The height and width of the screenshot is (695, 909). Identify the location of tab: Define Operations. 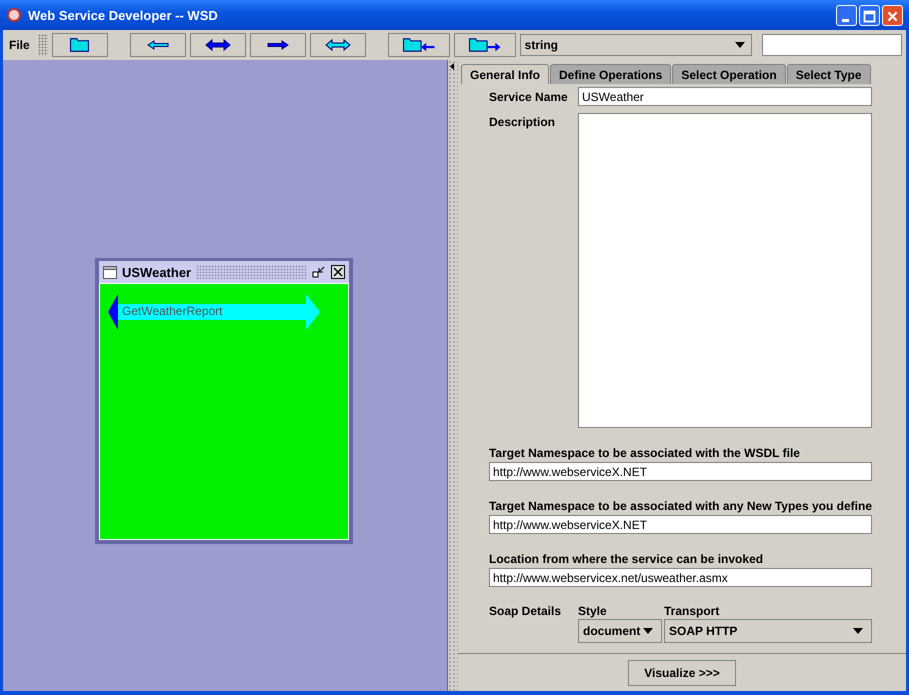
(611, 74).